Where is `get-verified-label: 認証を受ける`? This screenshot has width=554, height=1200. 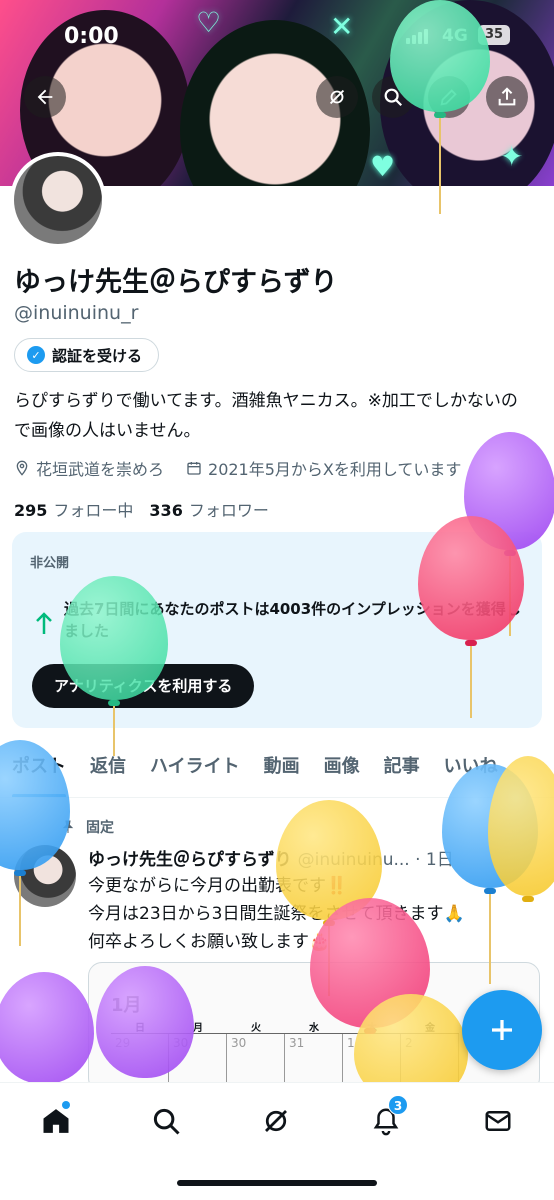
get-verified-label: 認証を受ける is located at coordinates (97, 355).